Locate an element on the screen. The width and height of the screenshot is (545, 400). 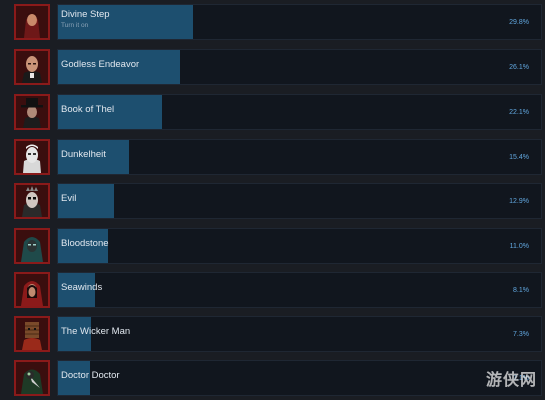
plague-doctor-icon is located at coordinates (32, 378).